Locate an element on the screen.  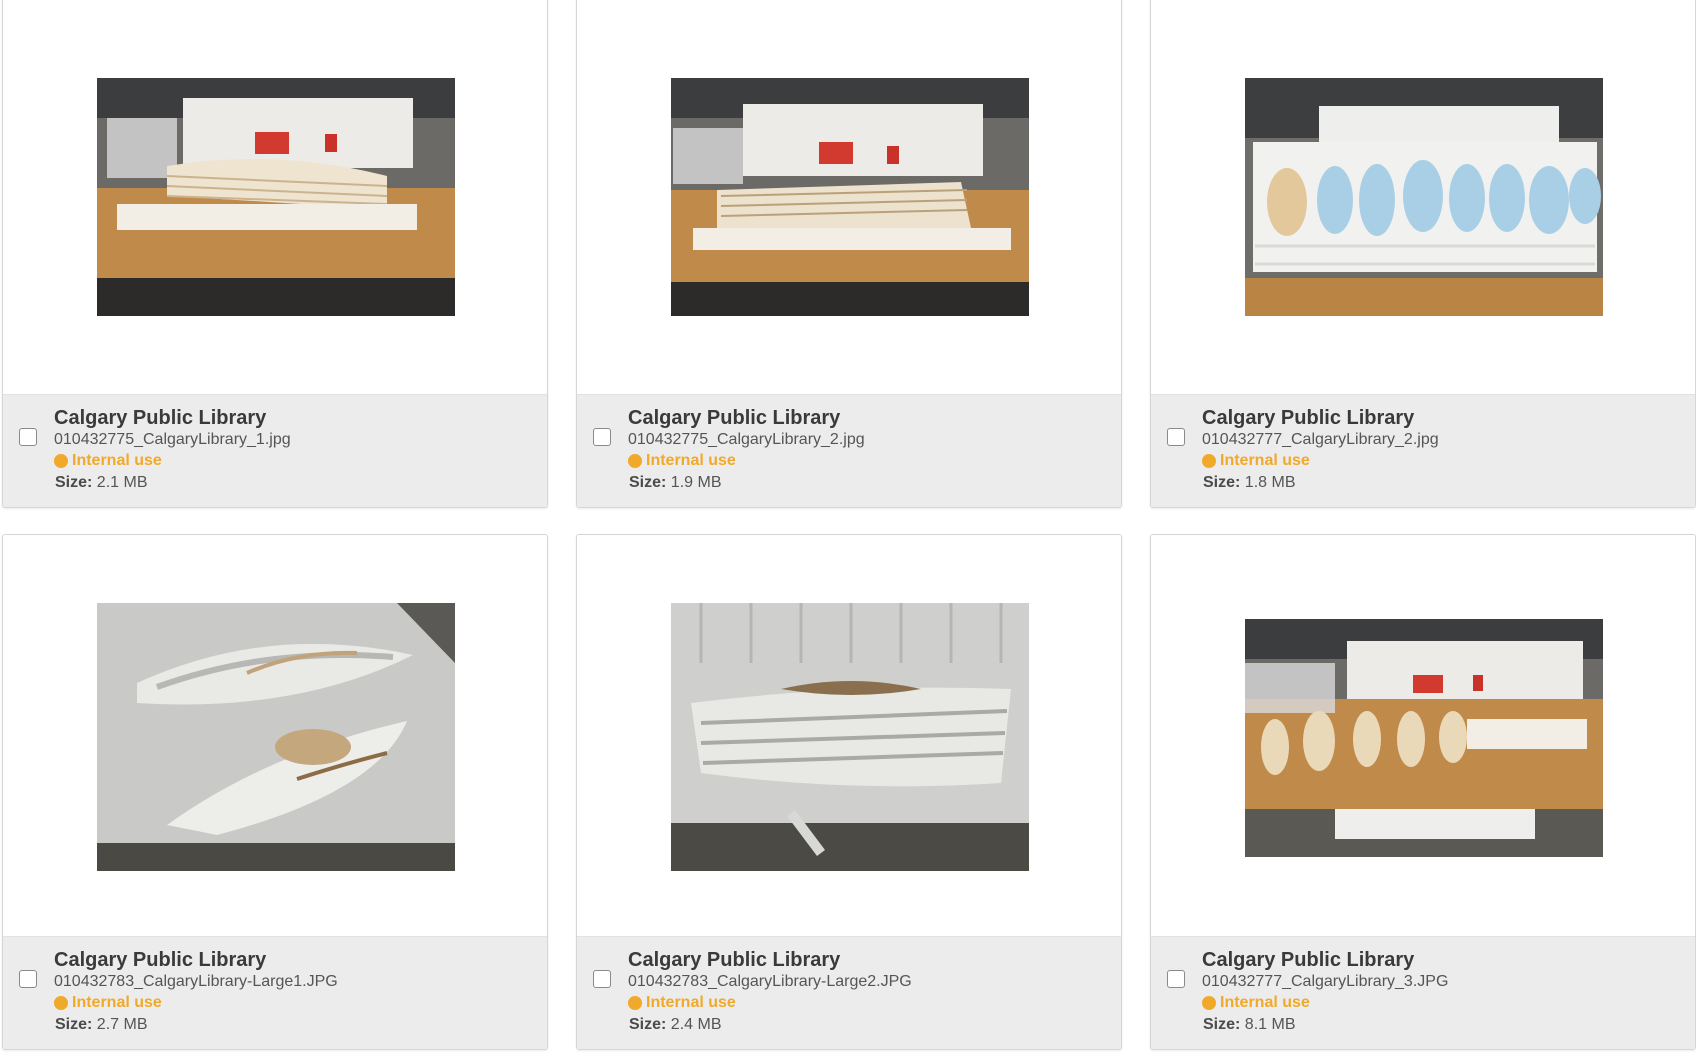
asset-size: Size: 8.1 MB is located at coordinates (1249, 1025).